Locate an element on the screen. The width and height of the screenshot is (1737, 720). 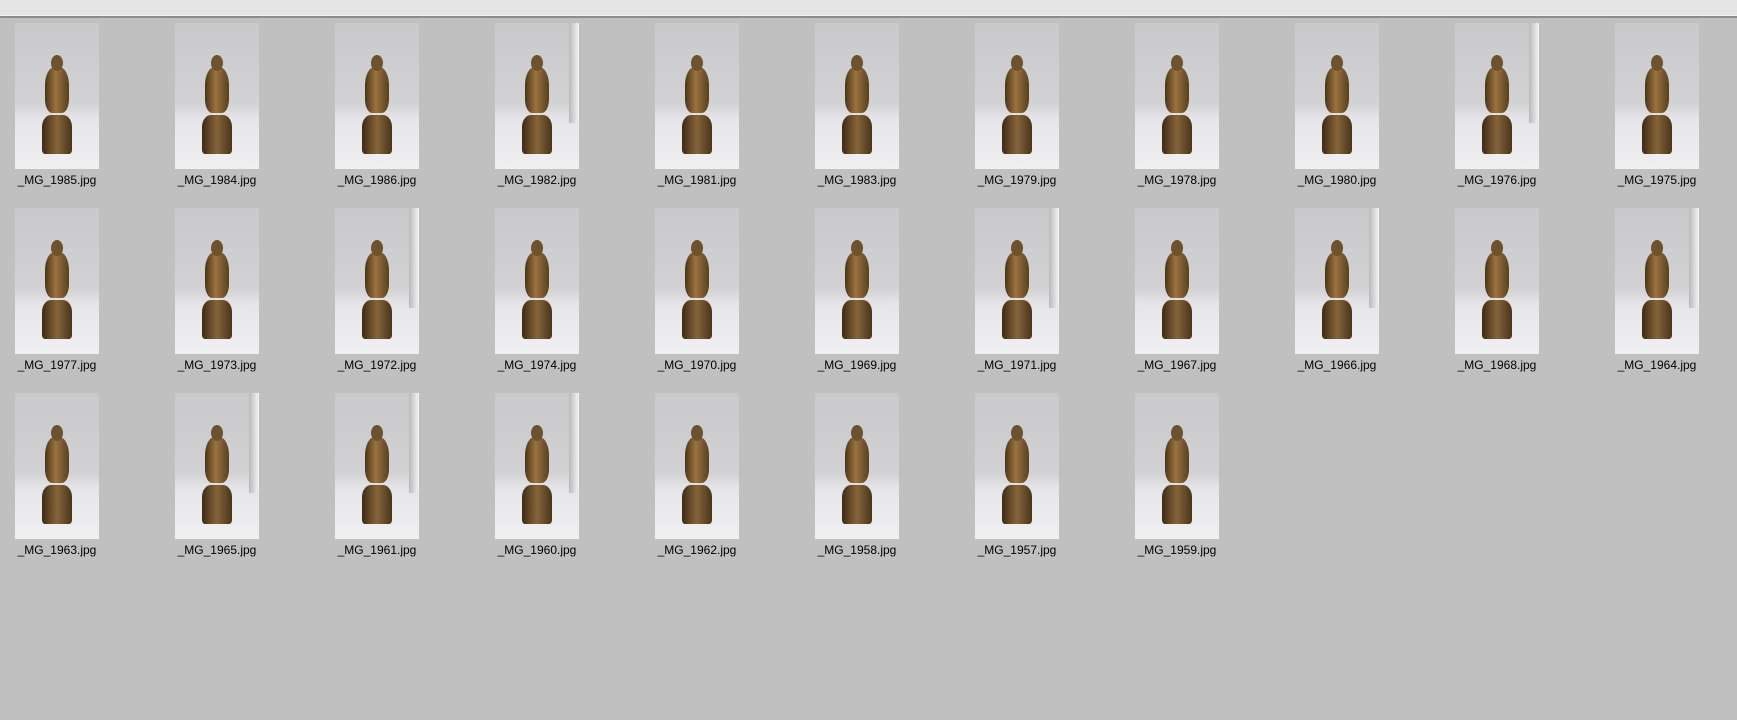
file-item: _MG_1981.jpg is located at coordinates (693, 113).